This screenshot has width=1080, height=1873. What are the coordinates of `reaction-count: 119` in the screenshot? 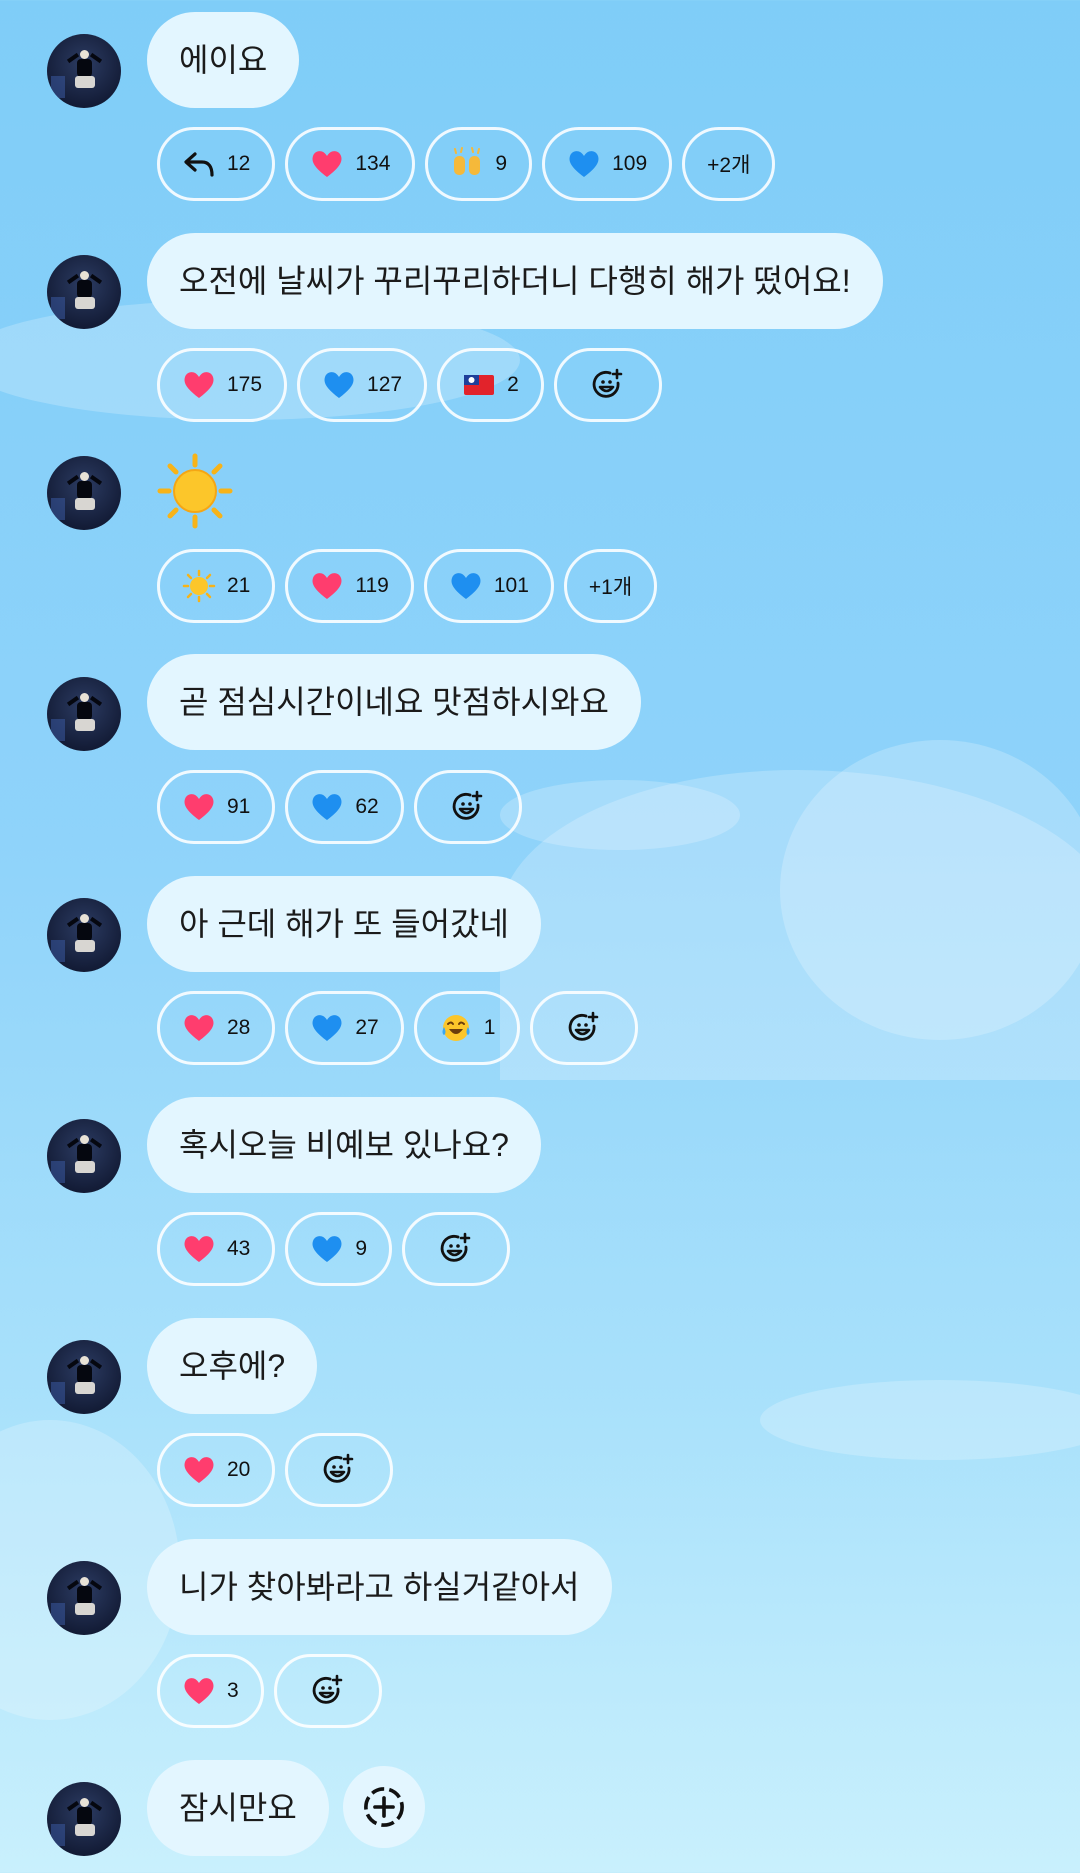 It's located at (372, 585).